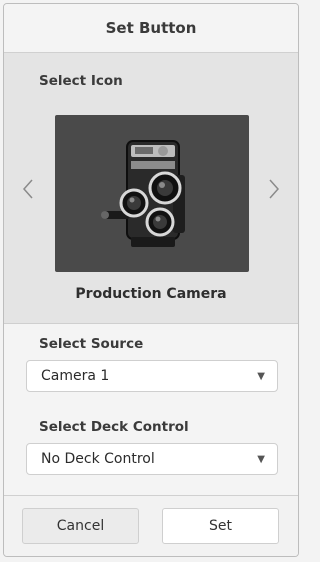  What do you see at coordinates (143, 193) in the screenshot?
I see `production-camera-icon` at bounding box center [143, 193].